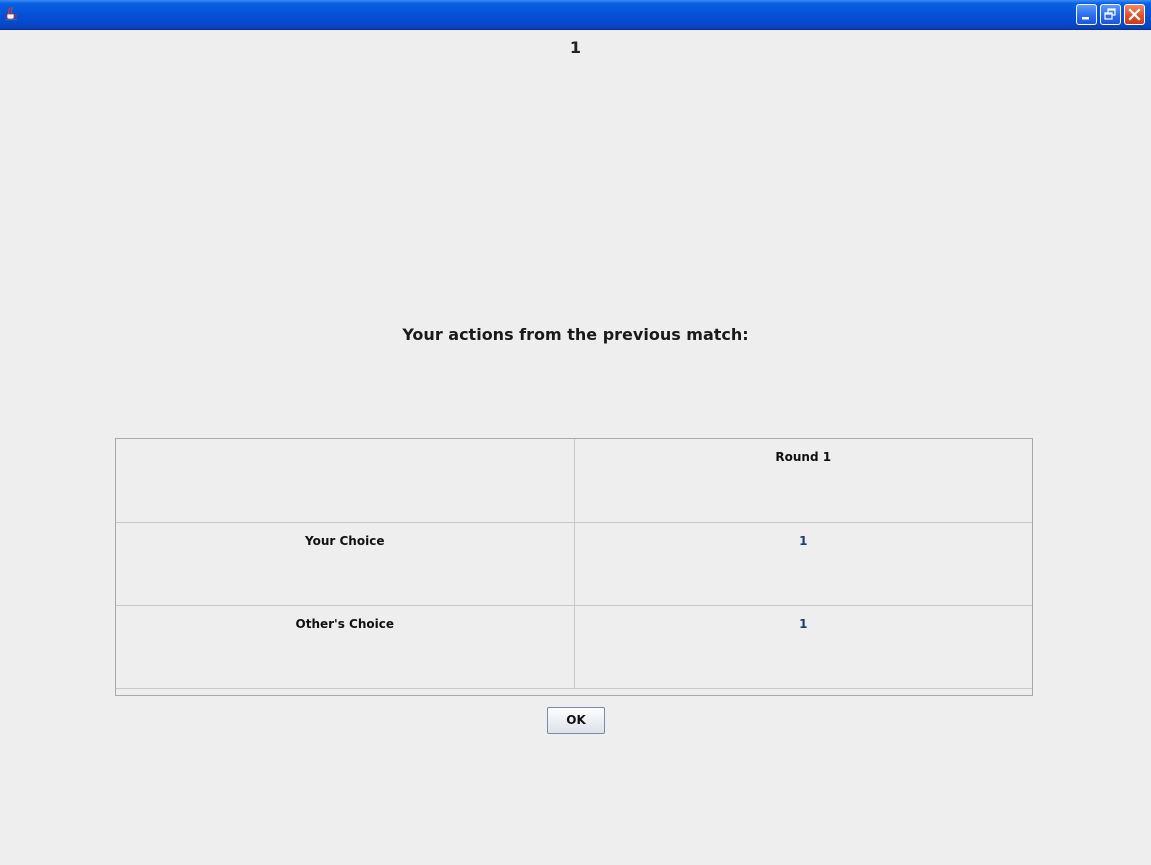 Image resolution: width=1151 pixels, height=865 pixels. Describe the element at coordinates (345, 646) in the screenshot. I see `row-label: Other's Choice` at that location.